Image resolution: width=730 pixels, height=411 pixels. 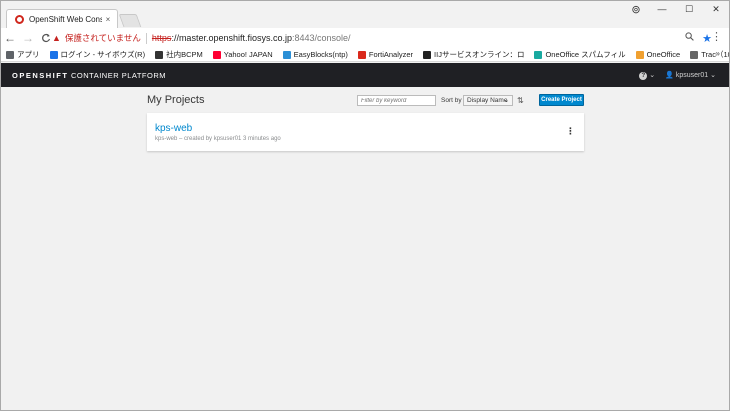 I want to click on username: kpsuser01, so click(x=692, y=75).